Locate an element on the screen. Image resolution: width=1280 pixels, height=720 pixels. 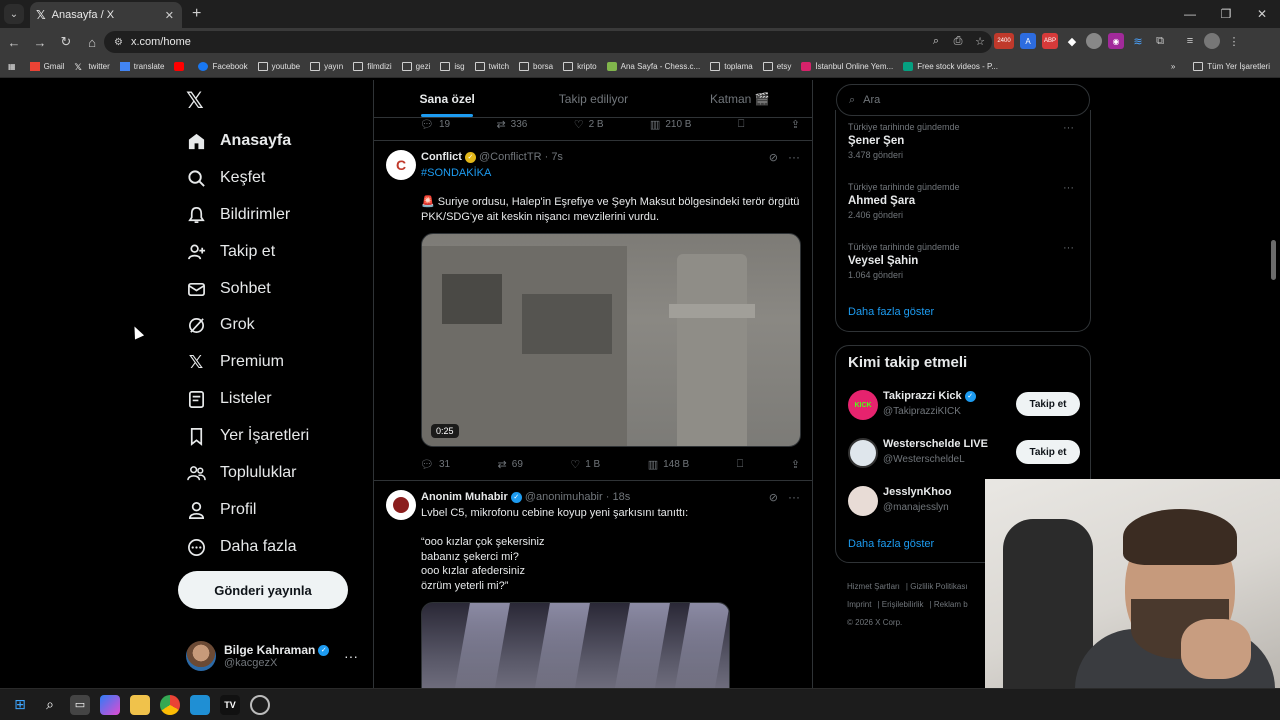
diamond-ext-icon: ◆ is located at coordinates (1072, 41).